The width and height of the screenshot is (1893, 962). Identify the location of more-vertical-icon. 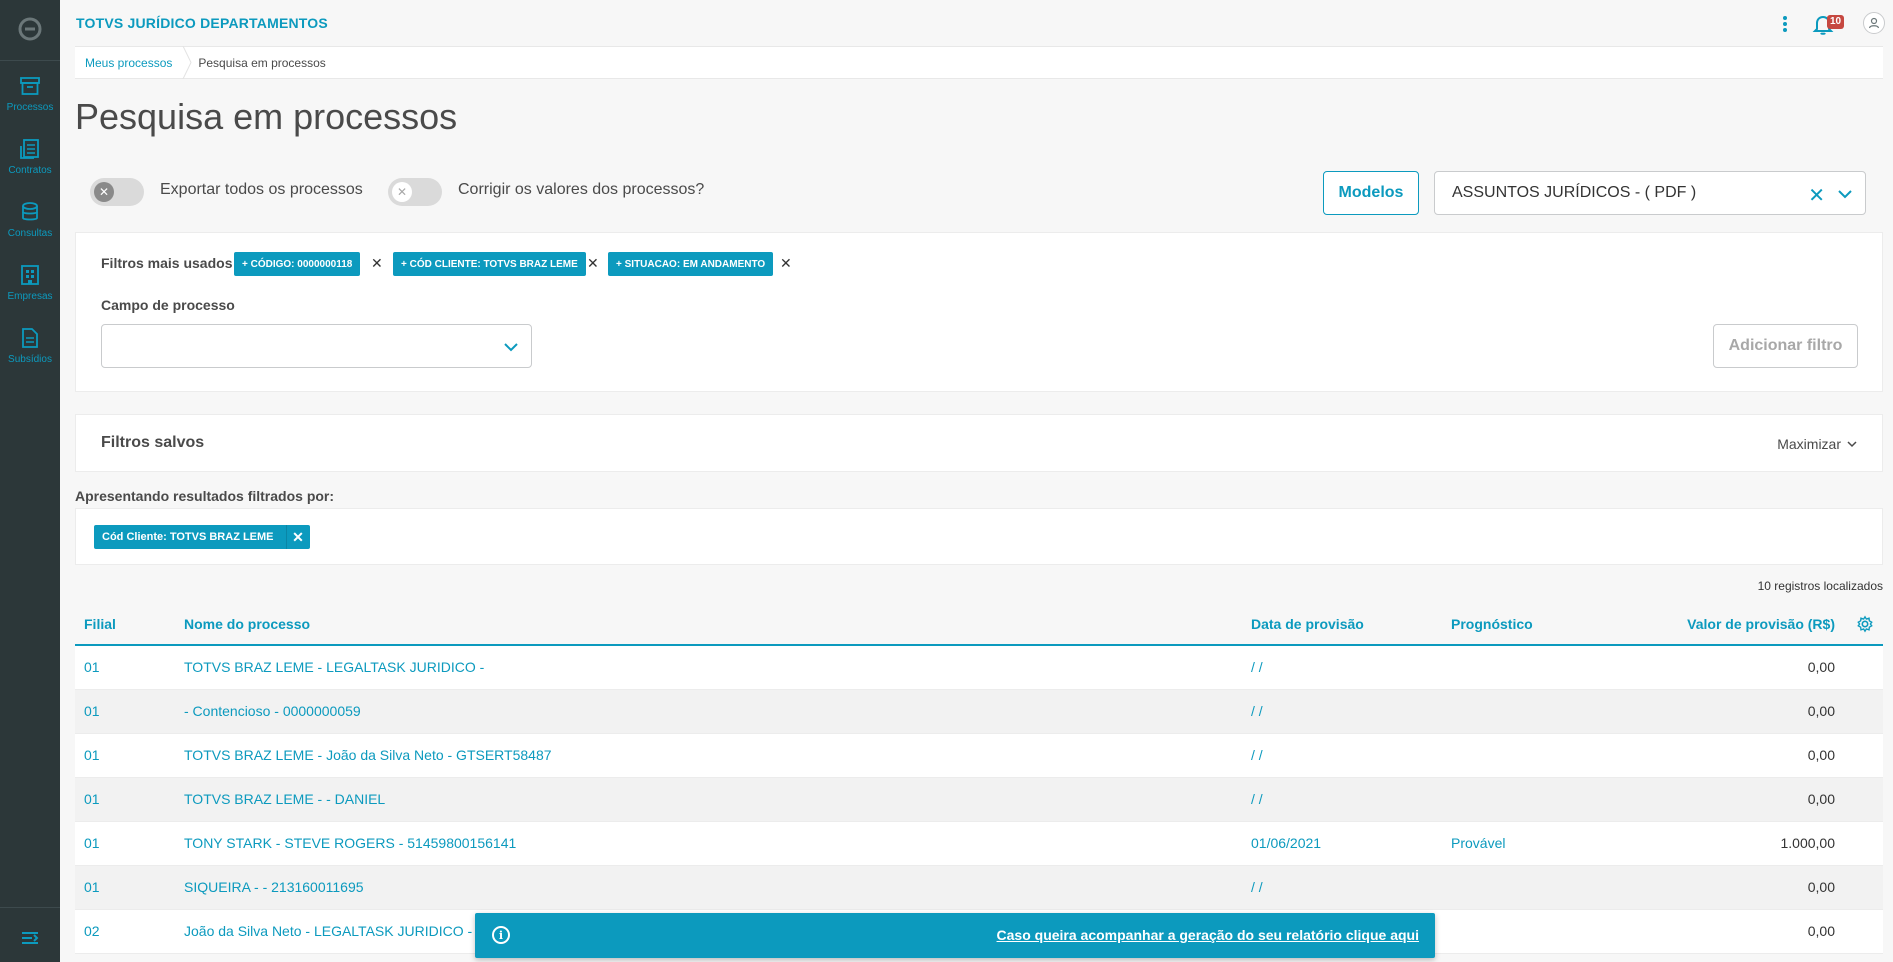
(1785, 24).